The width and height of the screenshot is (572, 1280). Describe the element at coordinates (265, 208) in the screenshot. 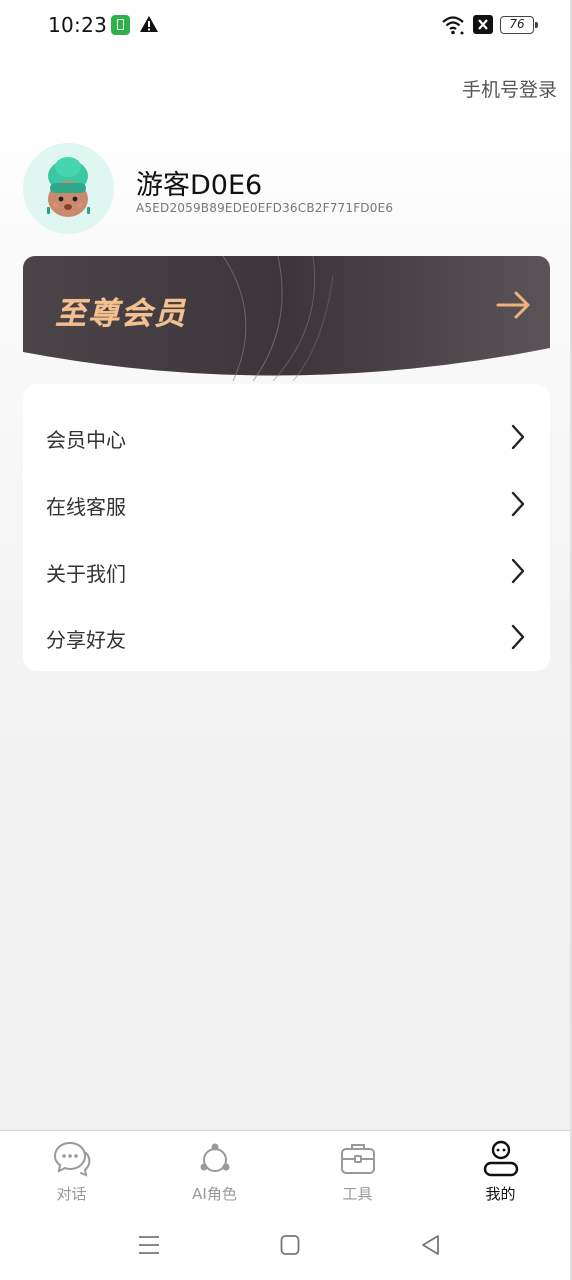

I see `user-id: A5ED2059B89EDE0EFD36CB2F771FD0E6` at that location.